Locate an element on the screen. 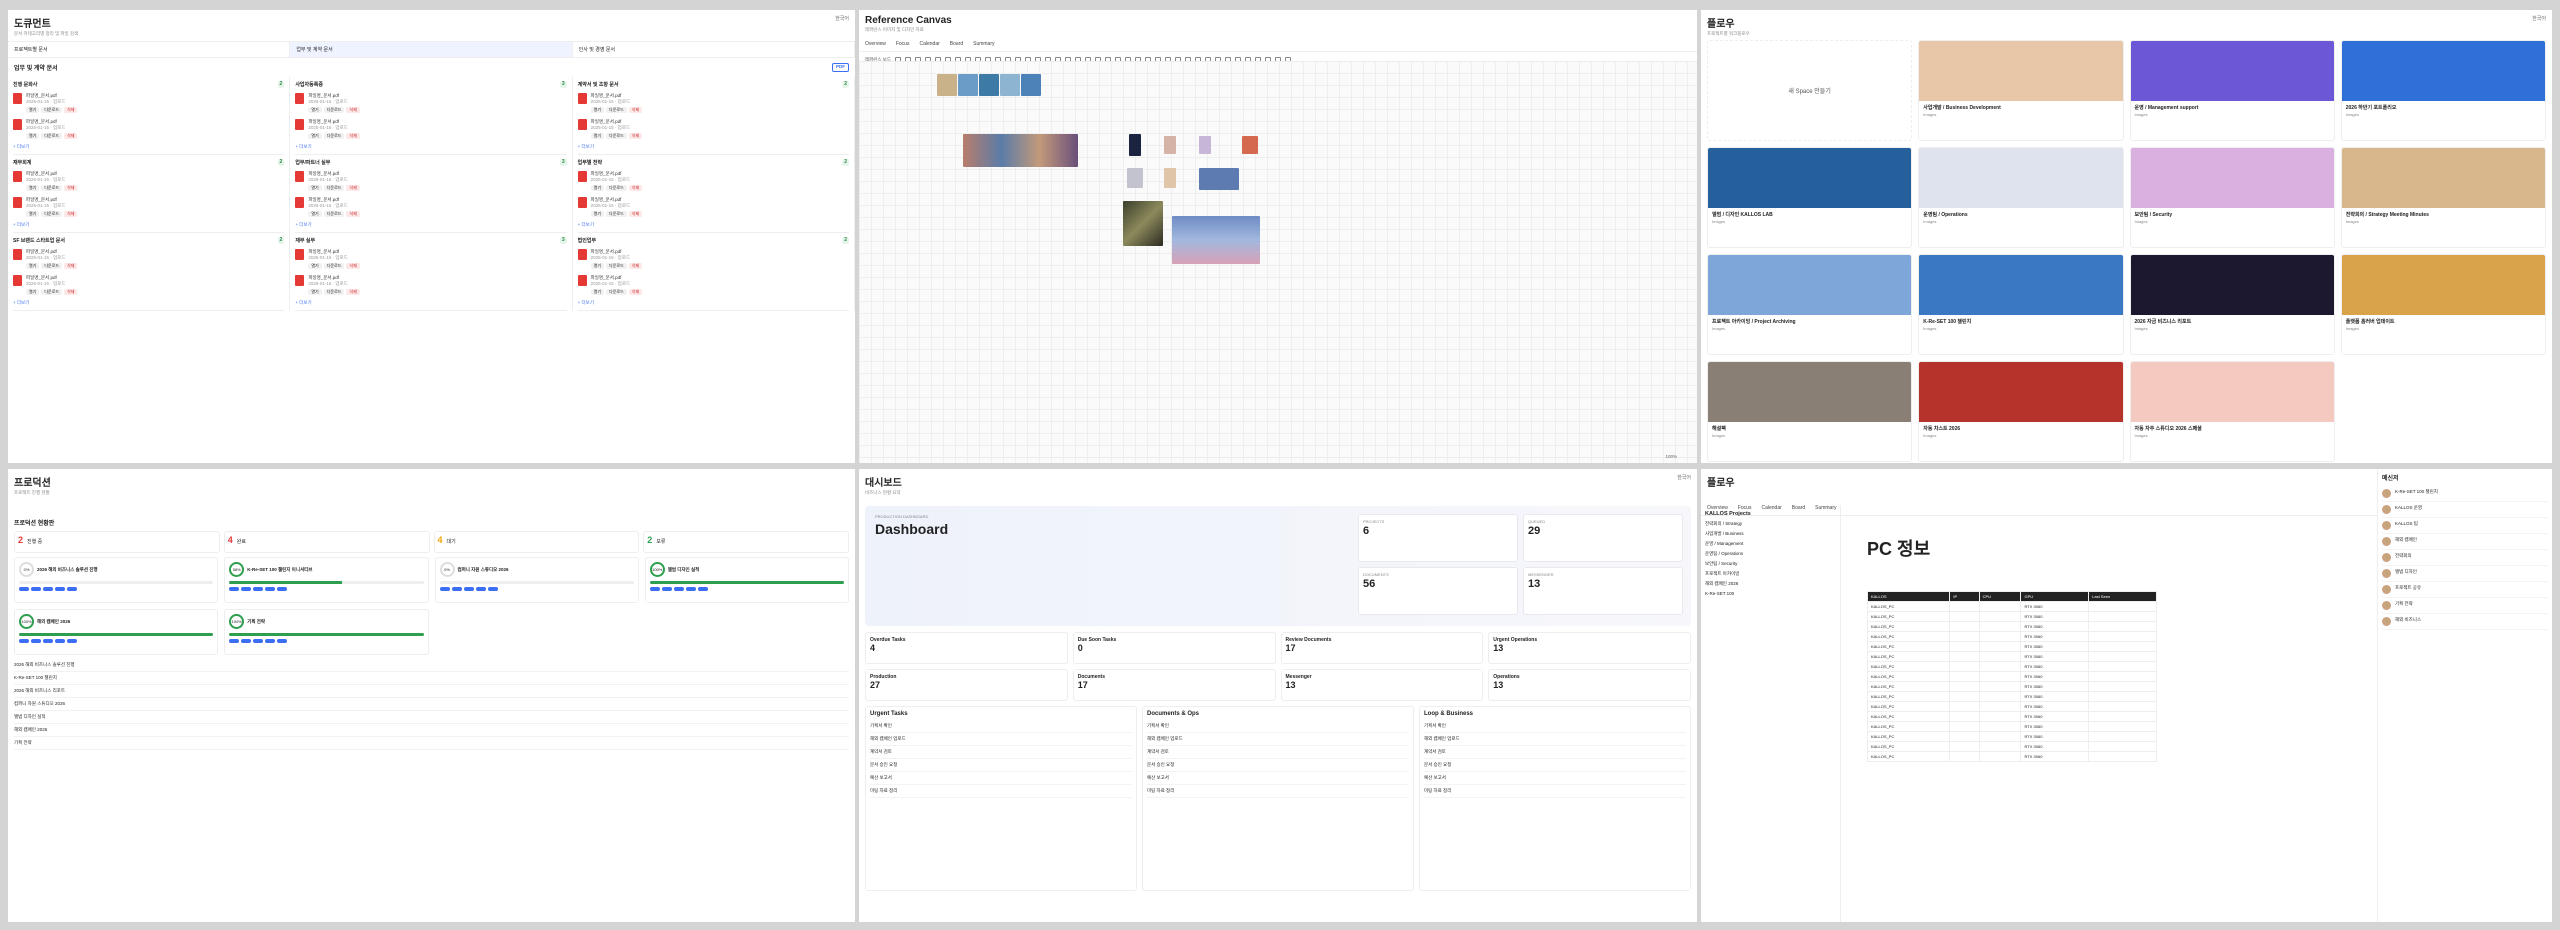  summary-card: Messenger 13 is located at coordinates (1382, 685).